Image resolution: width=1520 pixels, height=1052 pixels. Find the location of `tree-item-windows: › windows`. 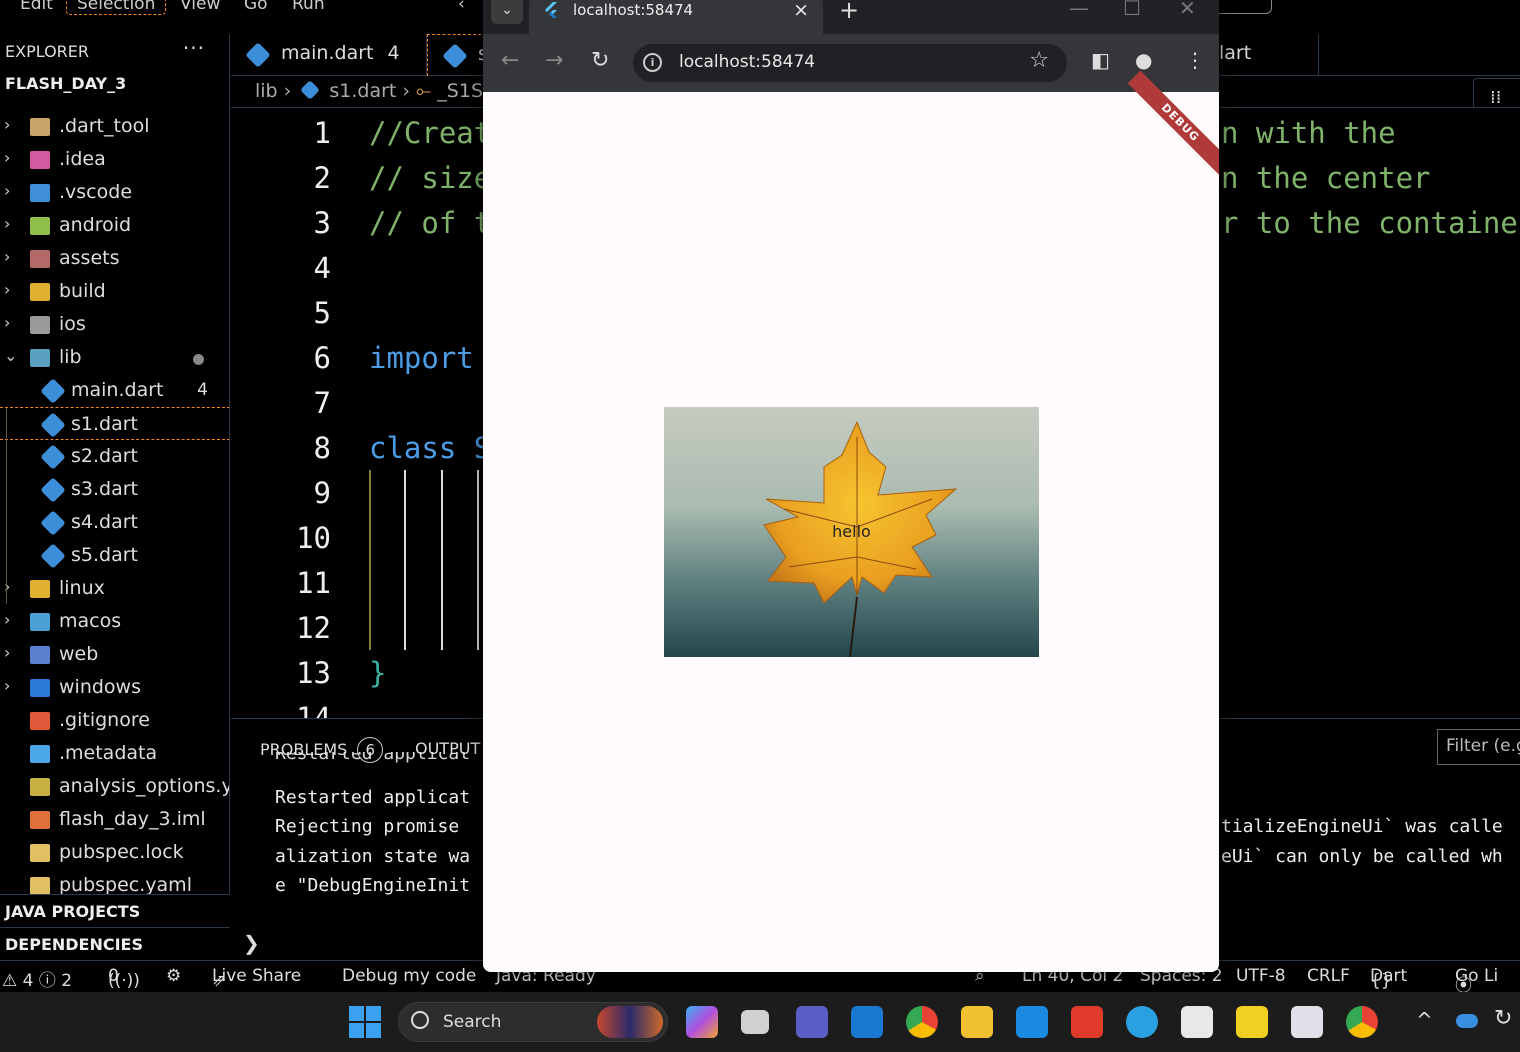

tree-item-windows: › windows is located at coordinates (114, 687).